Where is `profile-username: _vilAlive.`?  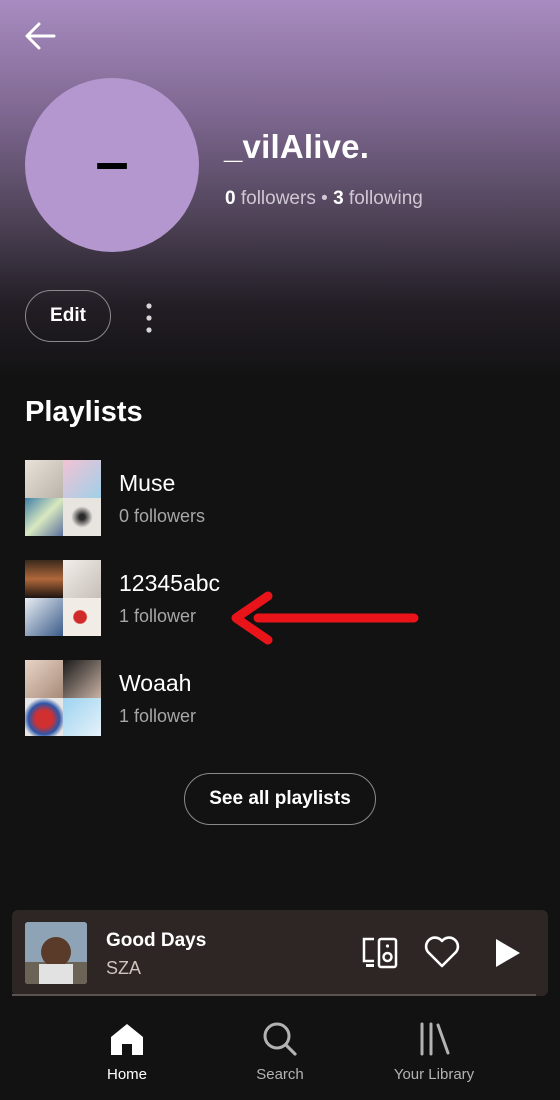
profile-username: _vilAlive. is located at coordinates (297, 146).